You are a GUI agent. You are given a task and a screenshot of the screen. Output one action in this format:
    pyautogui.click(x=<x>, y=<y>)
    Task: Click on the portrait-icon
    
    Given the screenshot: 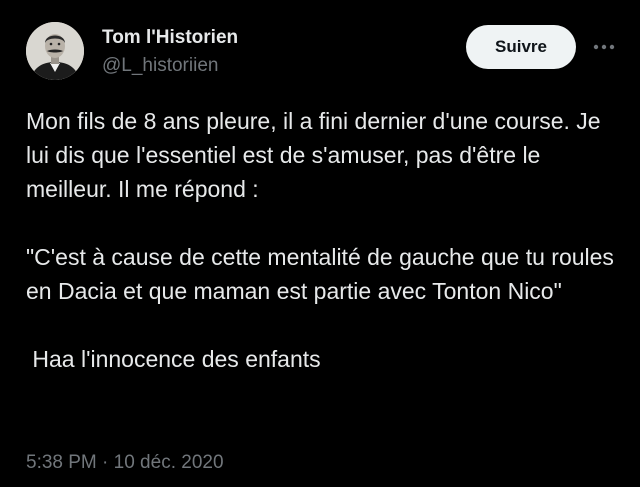 What is the action you would take?
    pyautogui.click(x=55, y=51)
    